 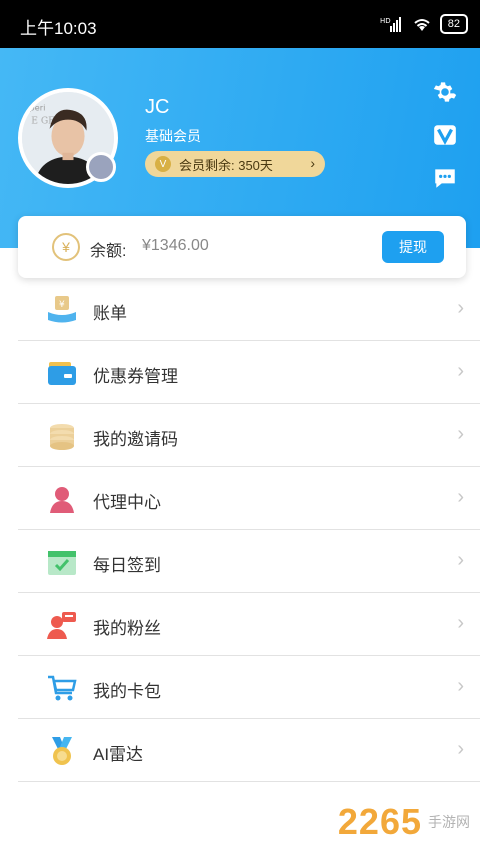 I want to click on menu-item-cardwallet: 我的卡包 ›, so click(x=249, y=687).